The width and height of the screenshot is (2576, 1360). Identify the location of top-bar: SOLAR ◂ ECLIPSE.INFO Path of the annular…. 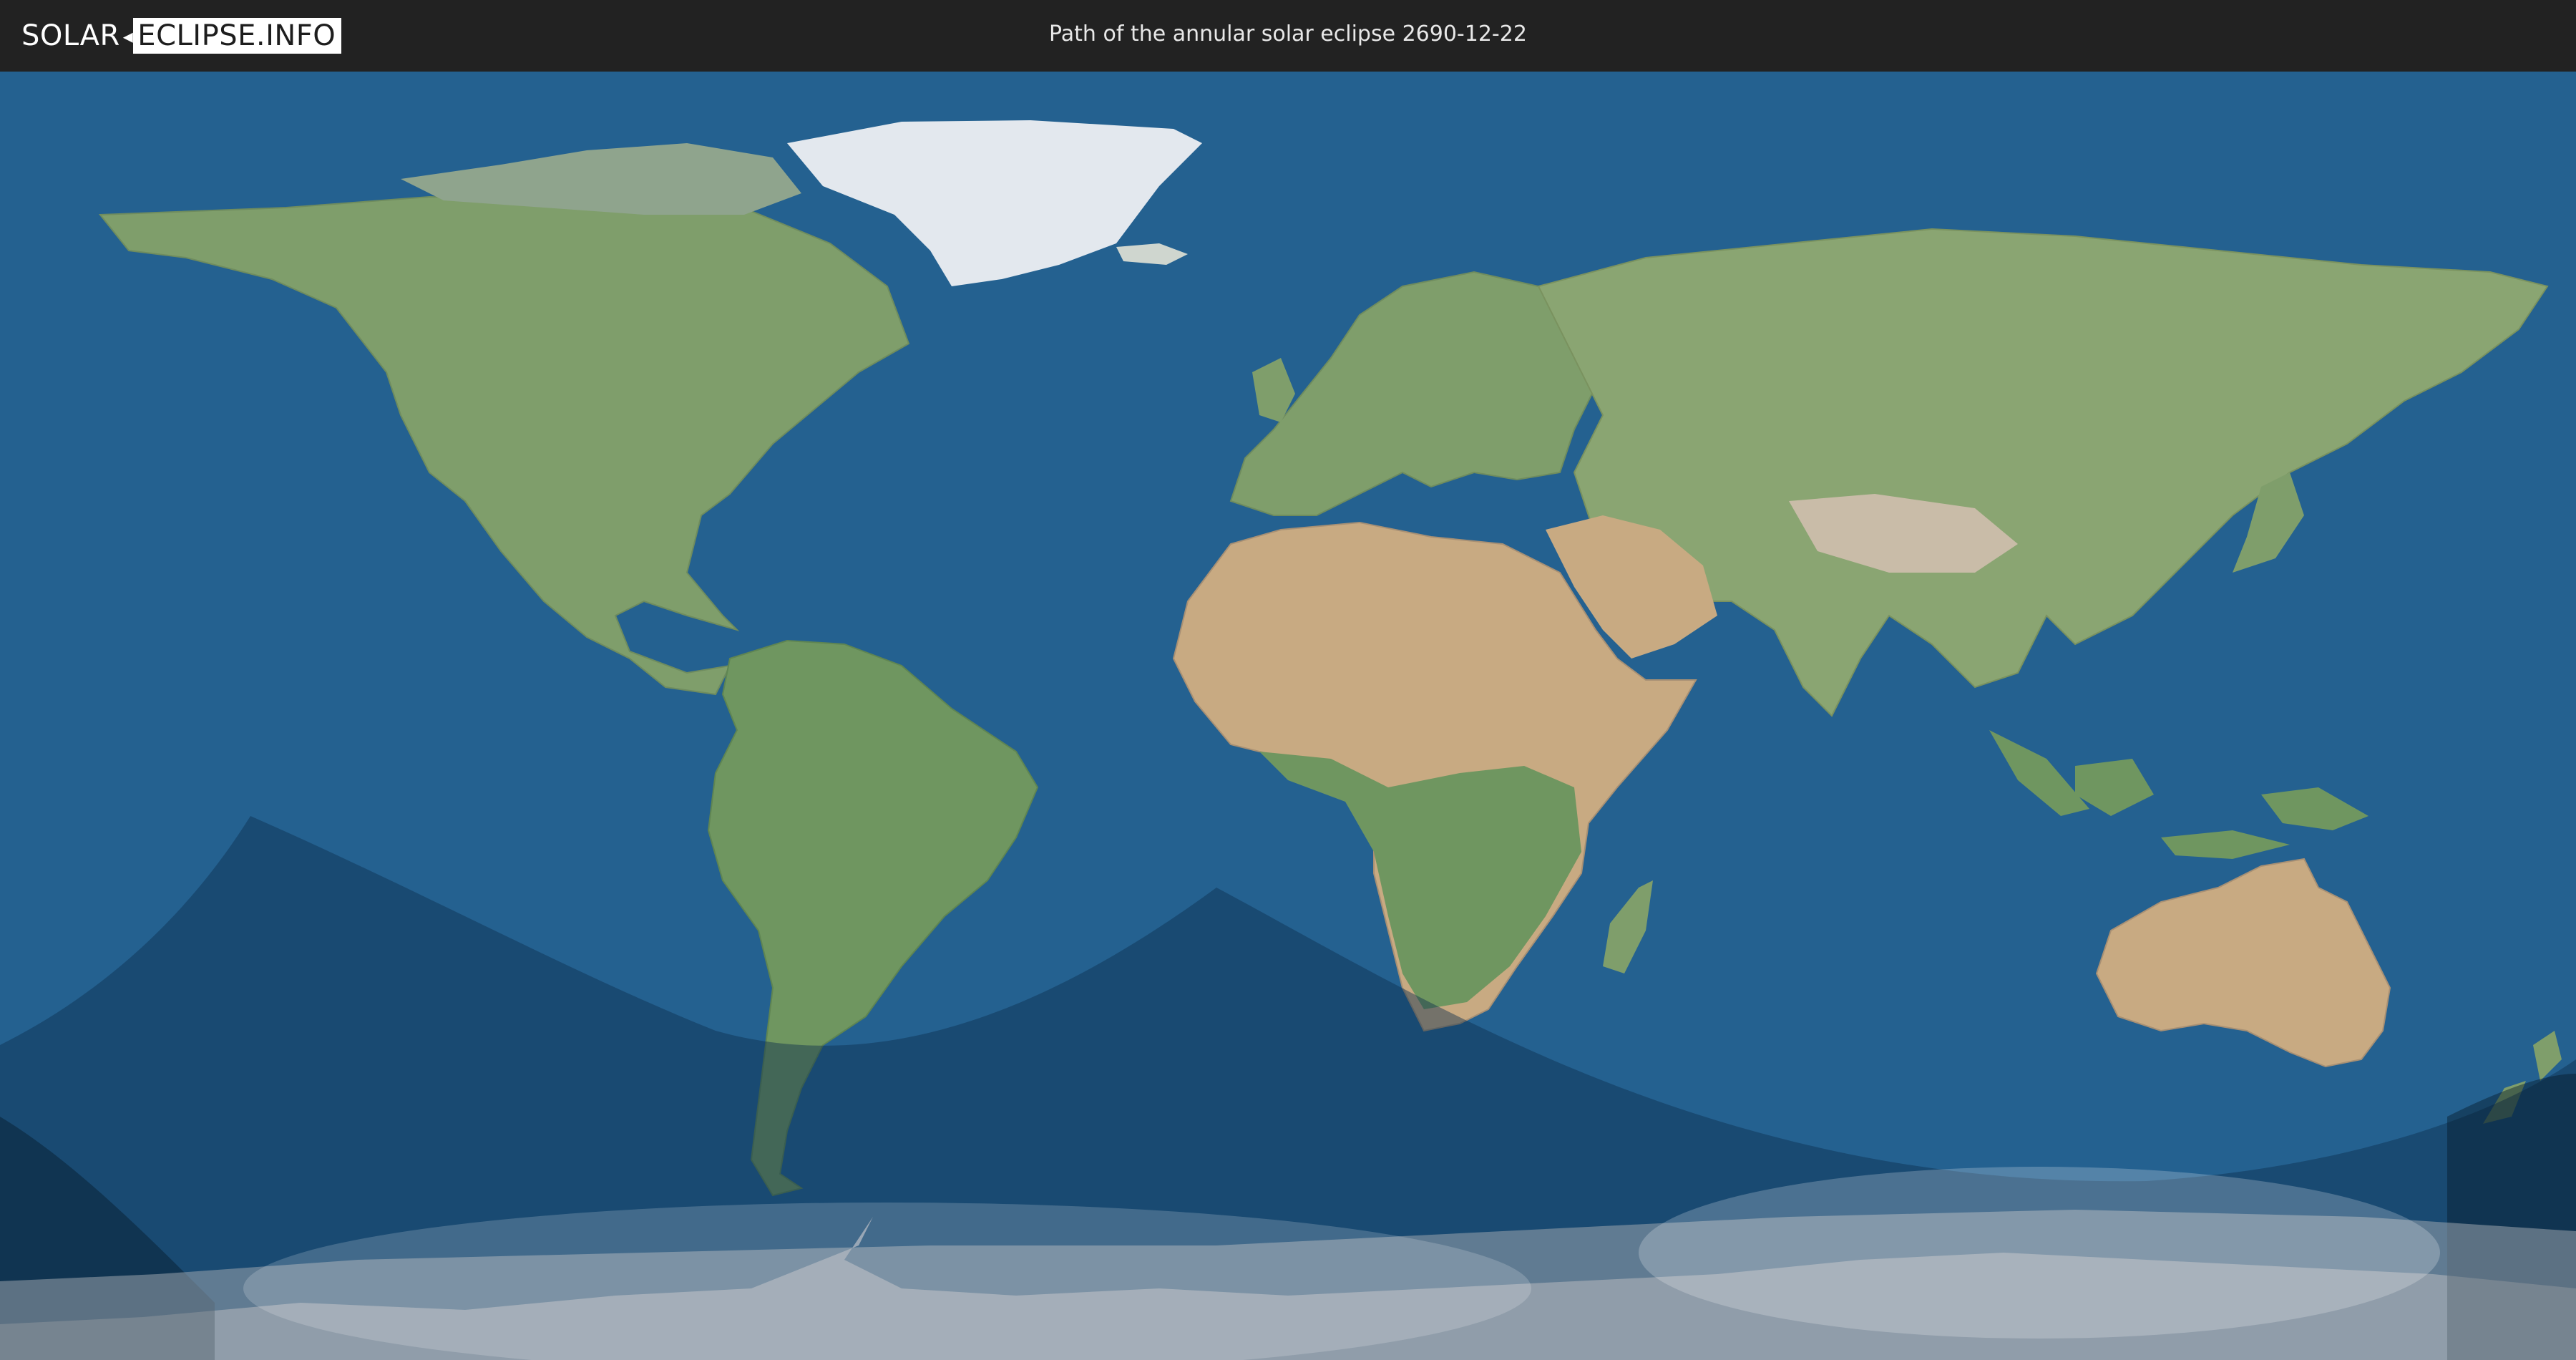
(1288, 36).